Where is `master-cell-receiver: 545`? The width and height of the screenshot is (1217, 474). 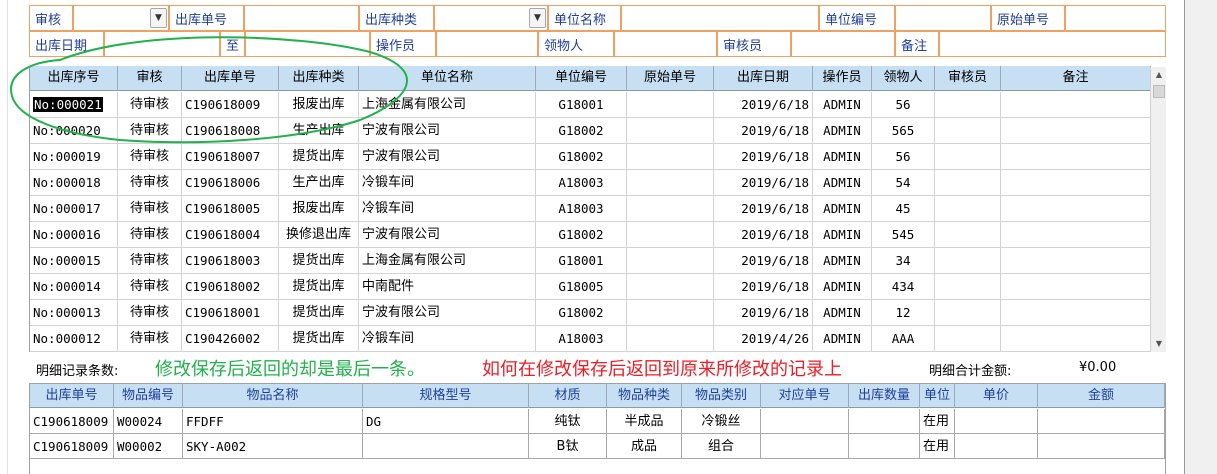
master-cell-receiver: 545 is located at coordinates (903, 235).